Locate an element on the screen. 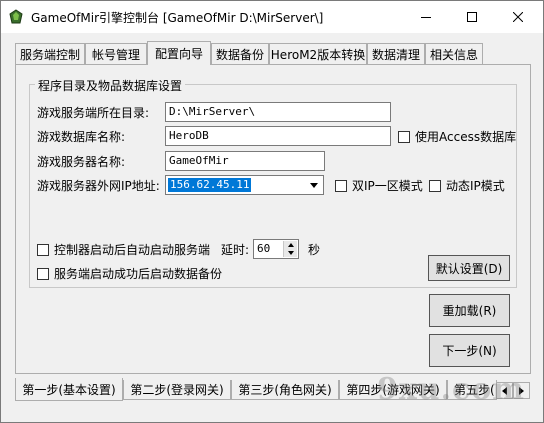  default-settings-label: 默认设置(D) is located at coordinates (469, 268).